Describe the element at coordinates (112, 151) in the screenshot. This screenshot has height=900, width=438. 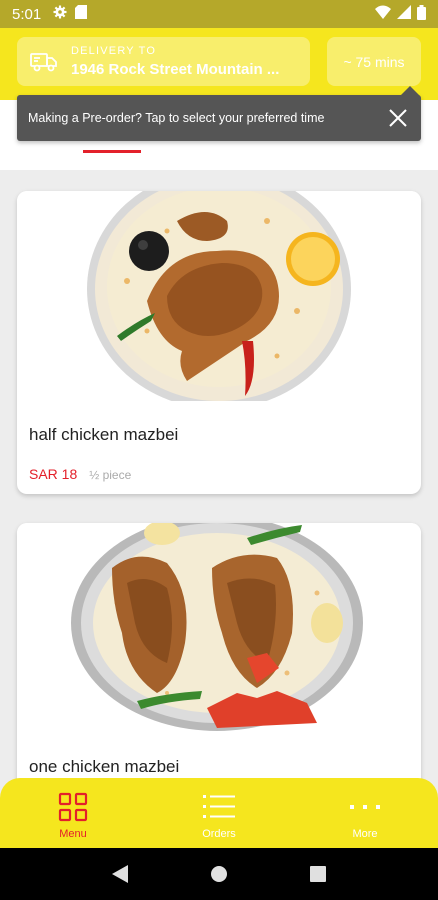
I see `active-tab-indicator` at that location.